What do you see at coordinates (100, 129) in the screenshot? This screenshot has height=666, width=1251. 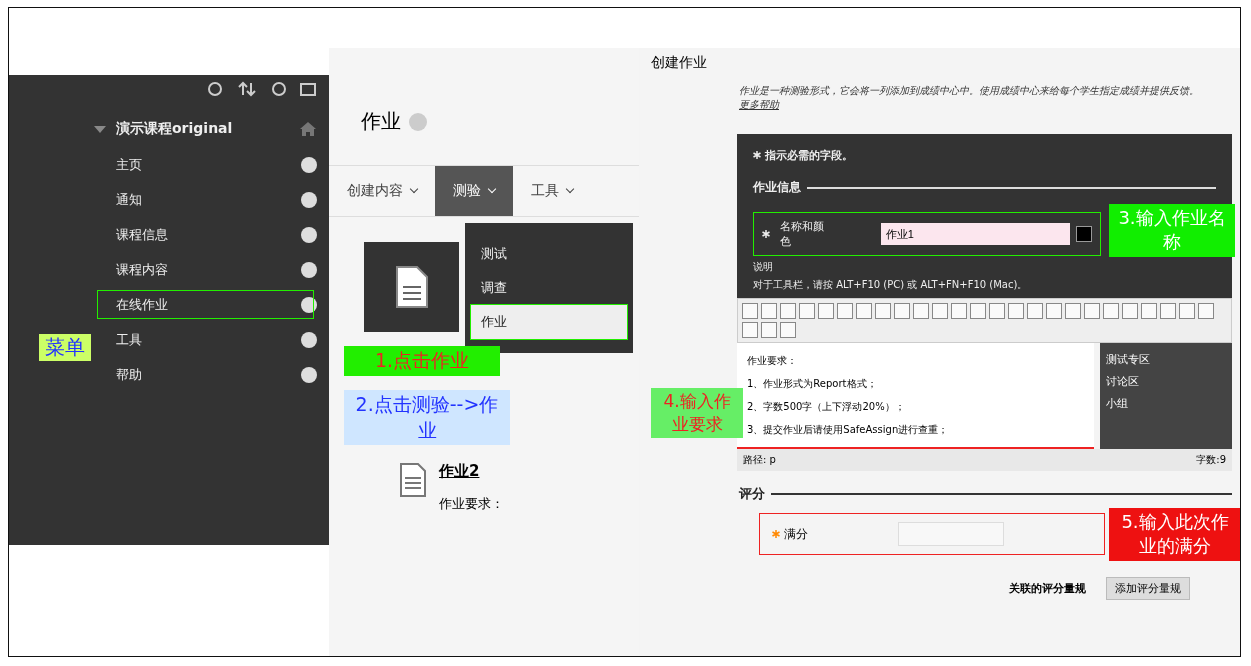 I see `collapse-triangle-icon` at bounding box center [100, 129].